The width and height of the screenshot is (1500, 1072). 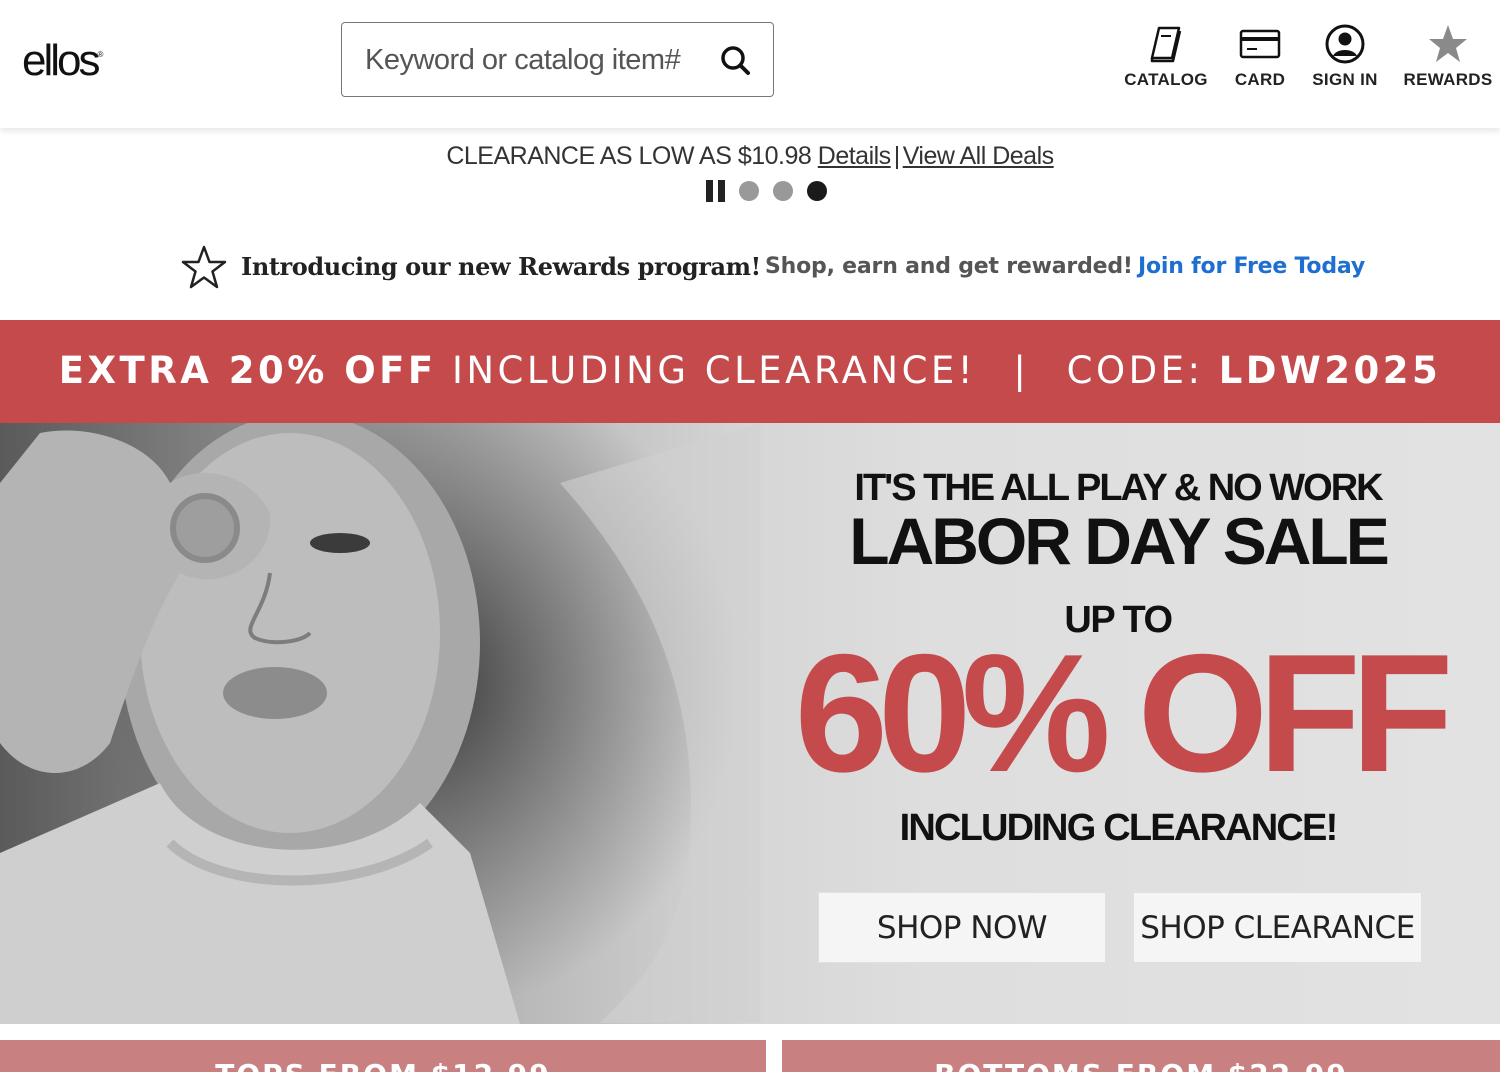 I want to click on search-box, so click(x=557, y=59).